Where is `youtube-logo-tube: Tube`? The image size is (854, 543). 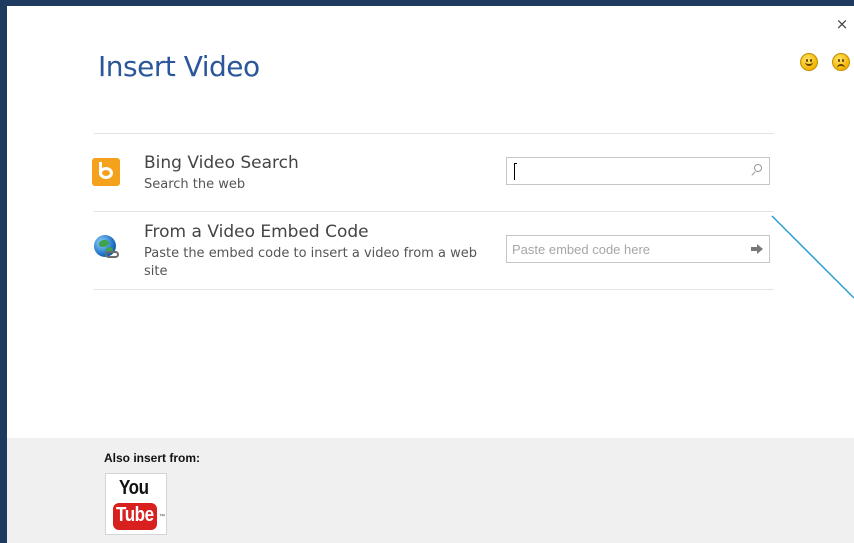
youtube-logo-tube: Tube is located at coordinates (135, 515).